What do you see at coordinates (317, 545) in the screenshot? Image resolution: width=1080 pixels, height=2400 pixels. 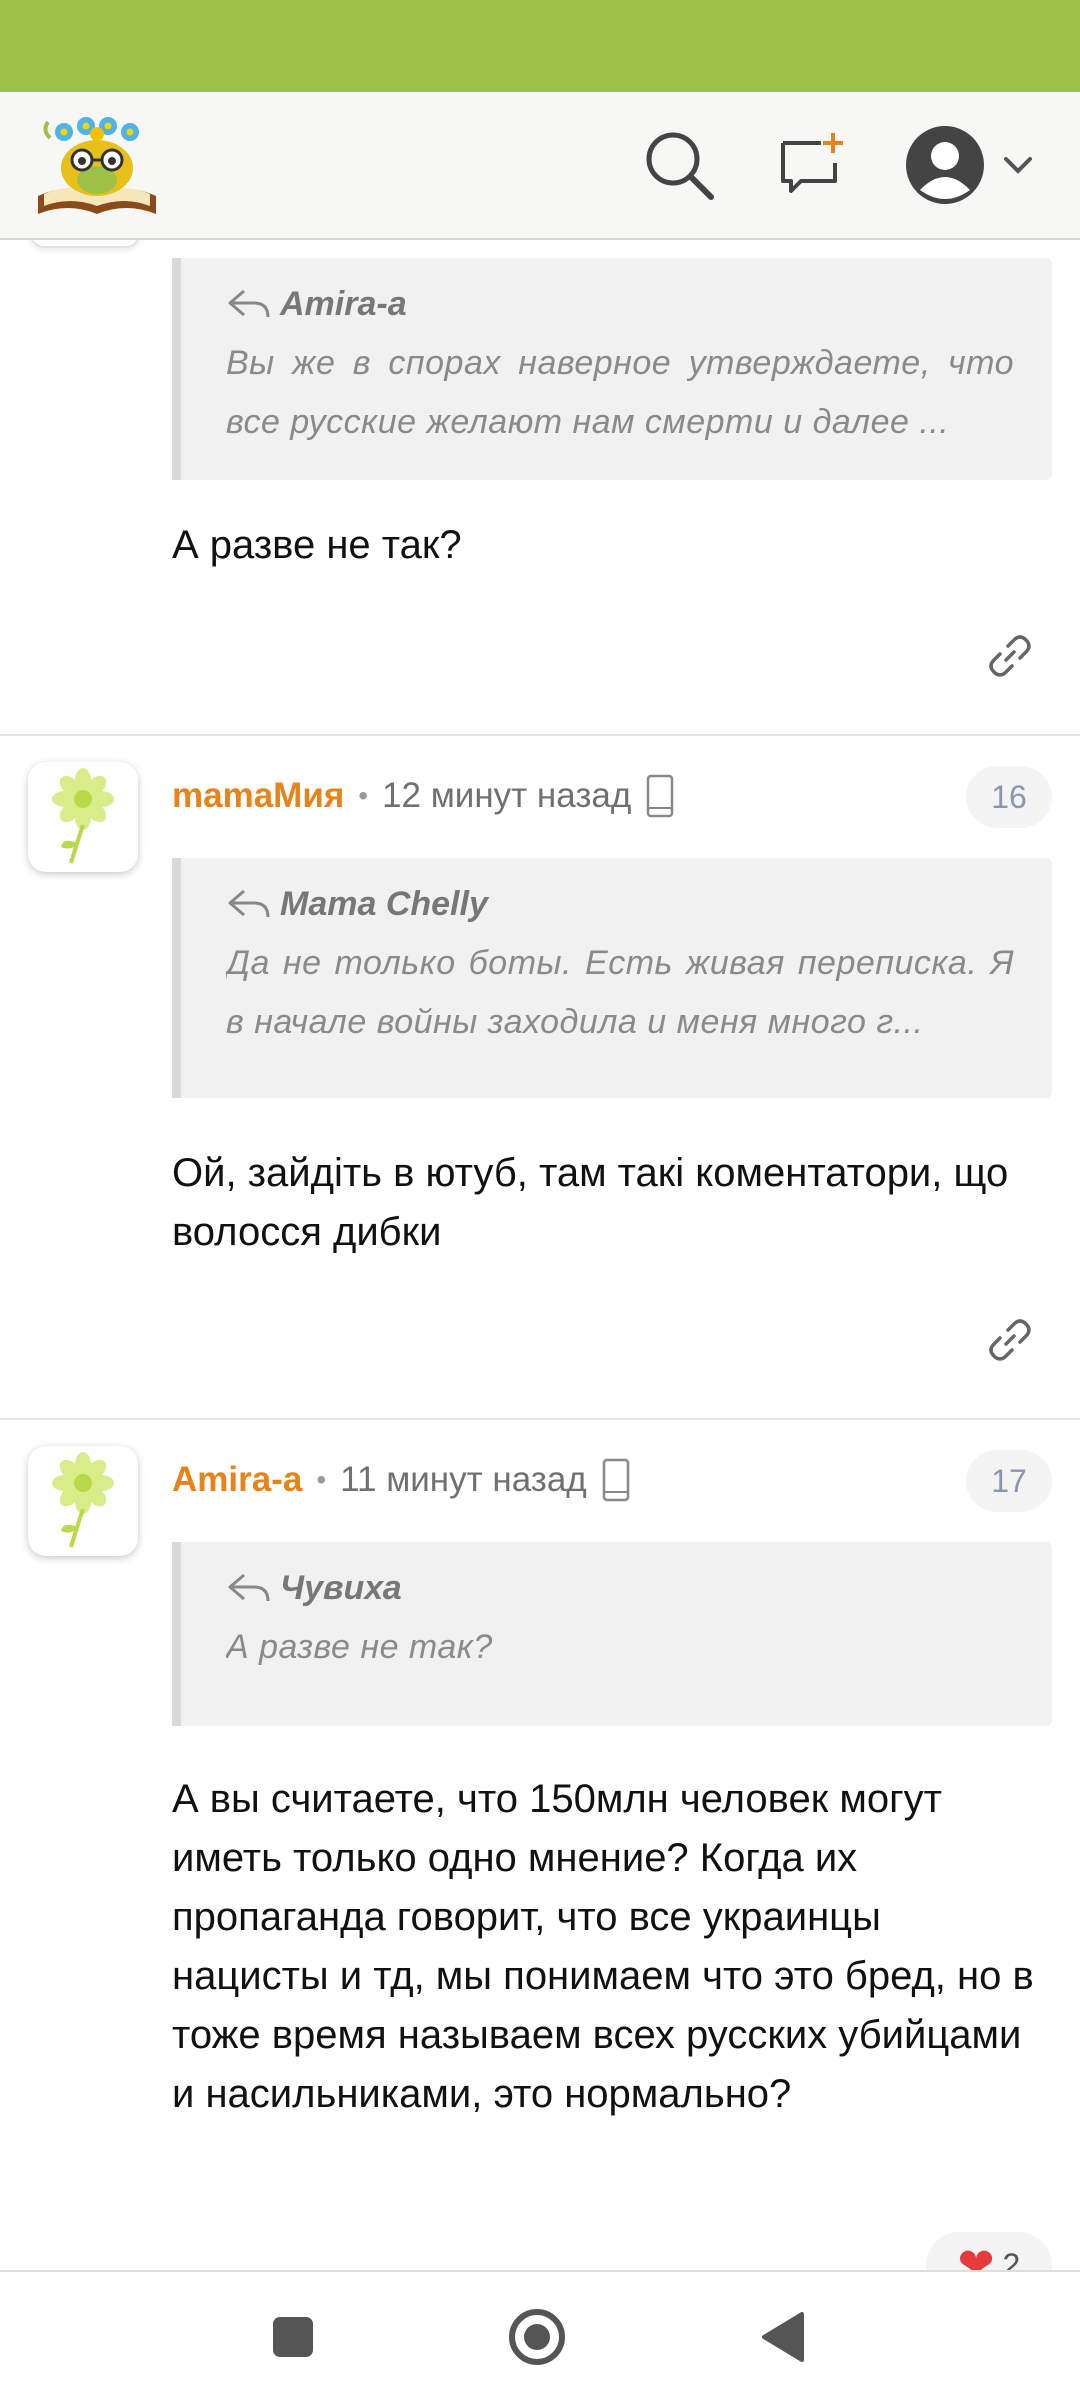 I see `comment-body: А разве не так?` at bounding box center [317, 545].